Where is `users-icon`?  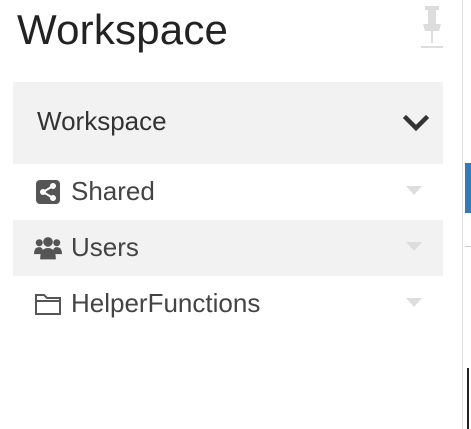
users-icon is located at coordinates (48, 248).